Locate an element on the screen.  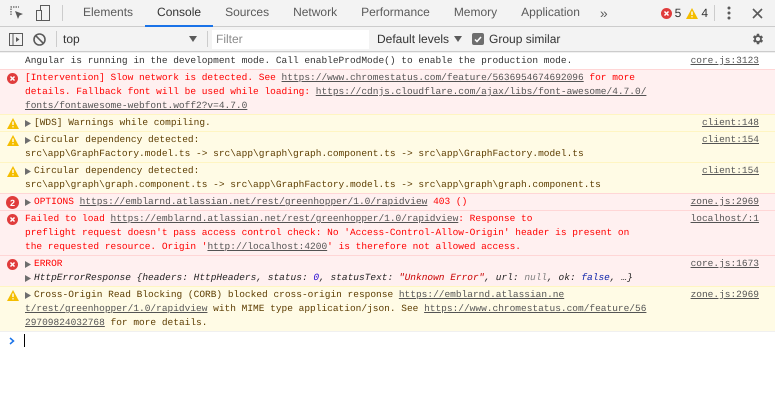
url-link: https://cdnjs.cloudflare.com/ajax/libs/font-awesome/4.7.0/ is located at coordinates (481, 91).